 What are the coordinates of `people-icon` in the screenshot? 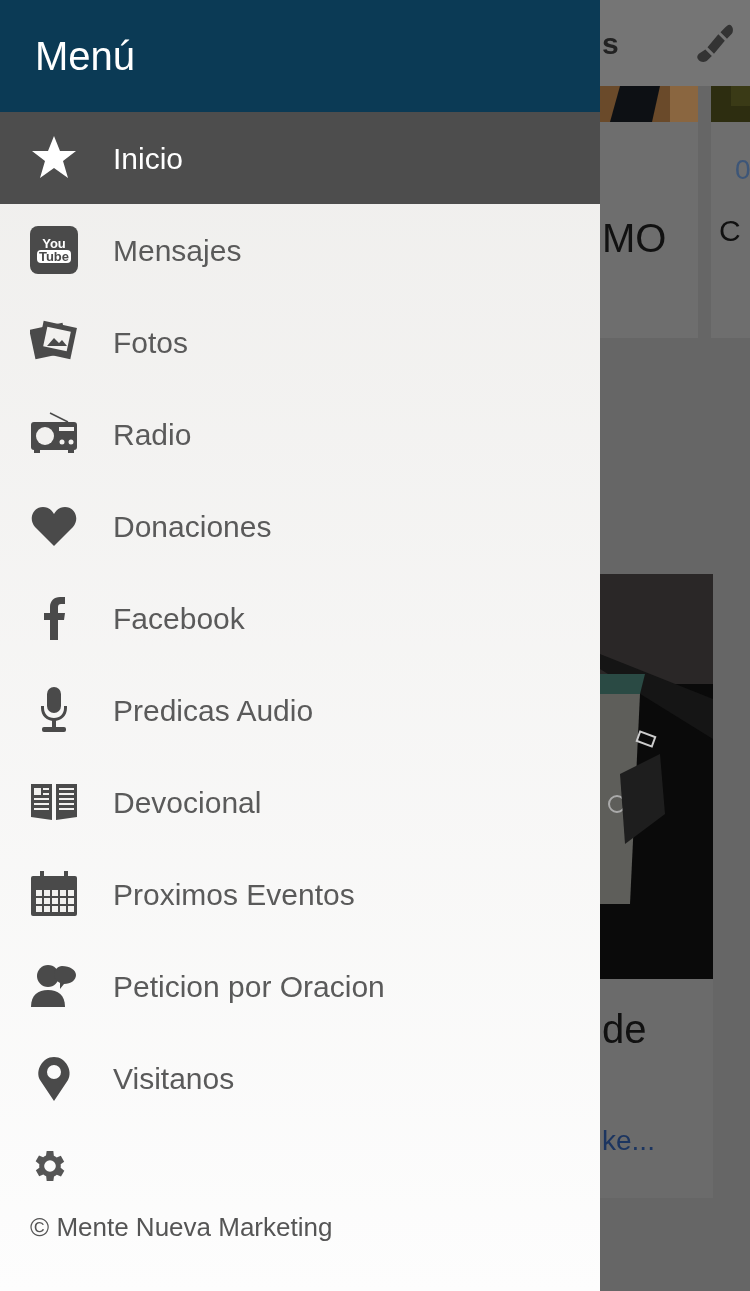 It's located at (54, 986).